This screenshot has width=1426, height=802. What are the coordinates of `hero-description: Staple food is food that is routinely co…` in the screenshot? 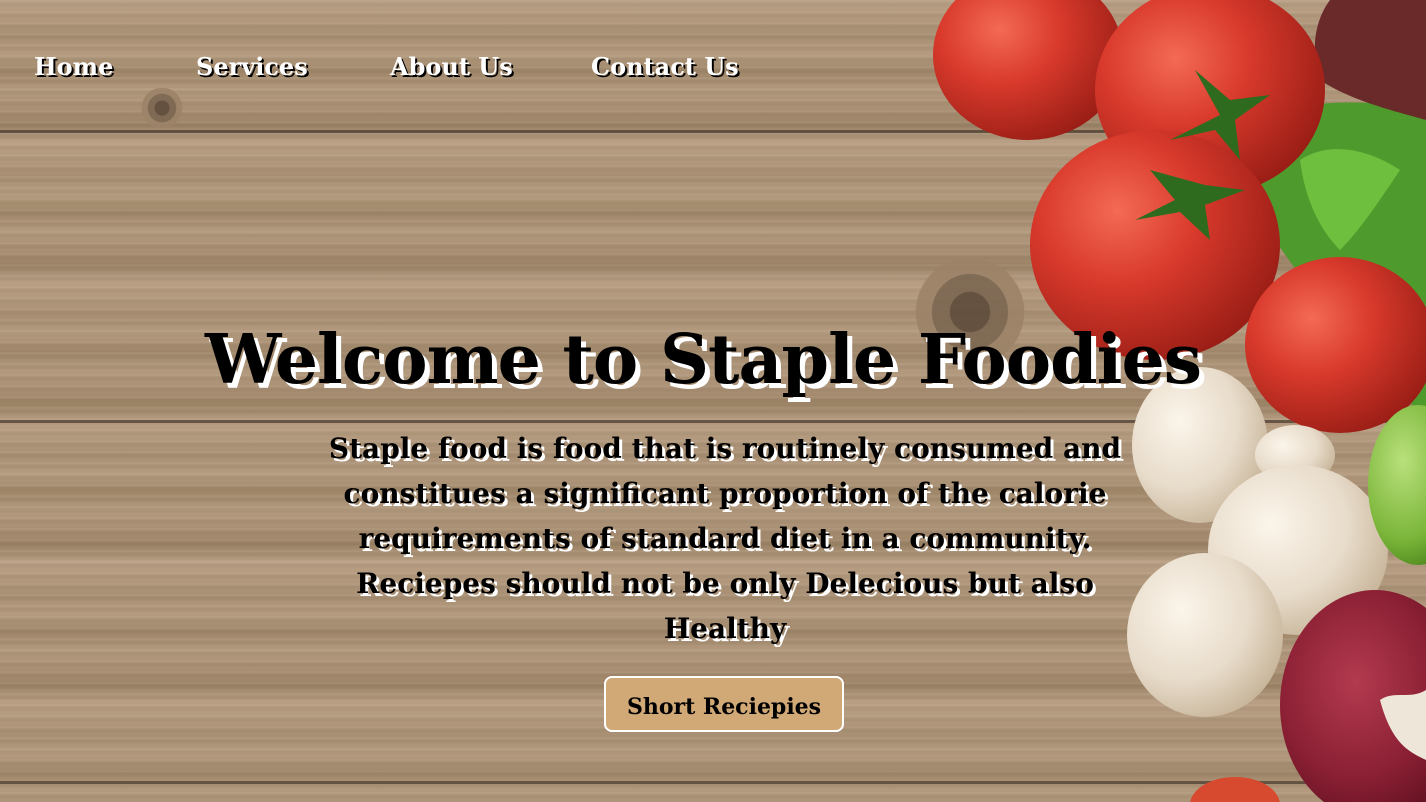 It's located at (725, 538).